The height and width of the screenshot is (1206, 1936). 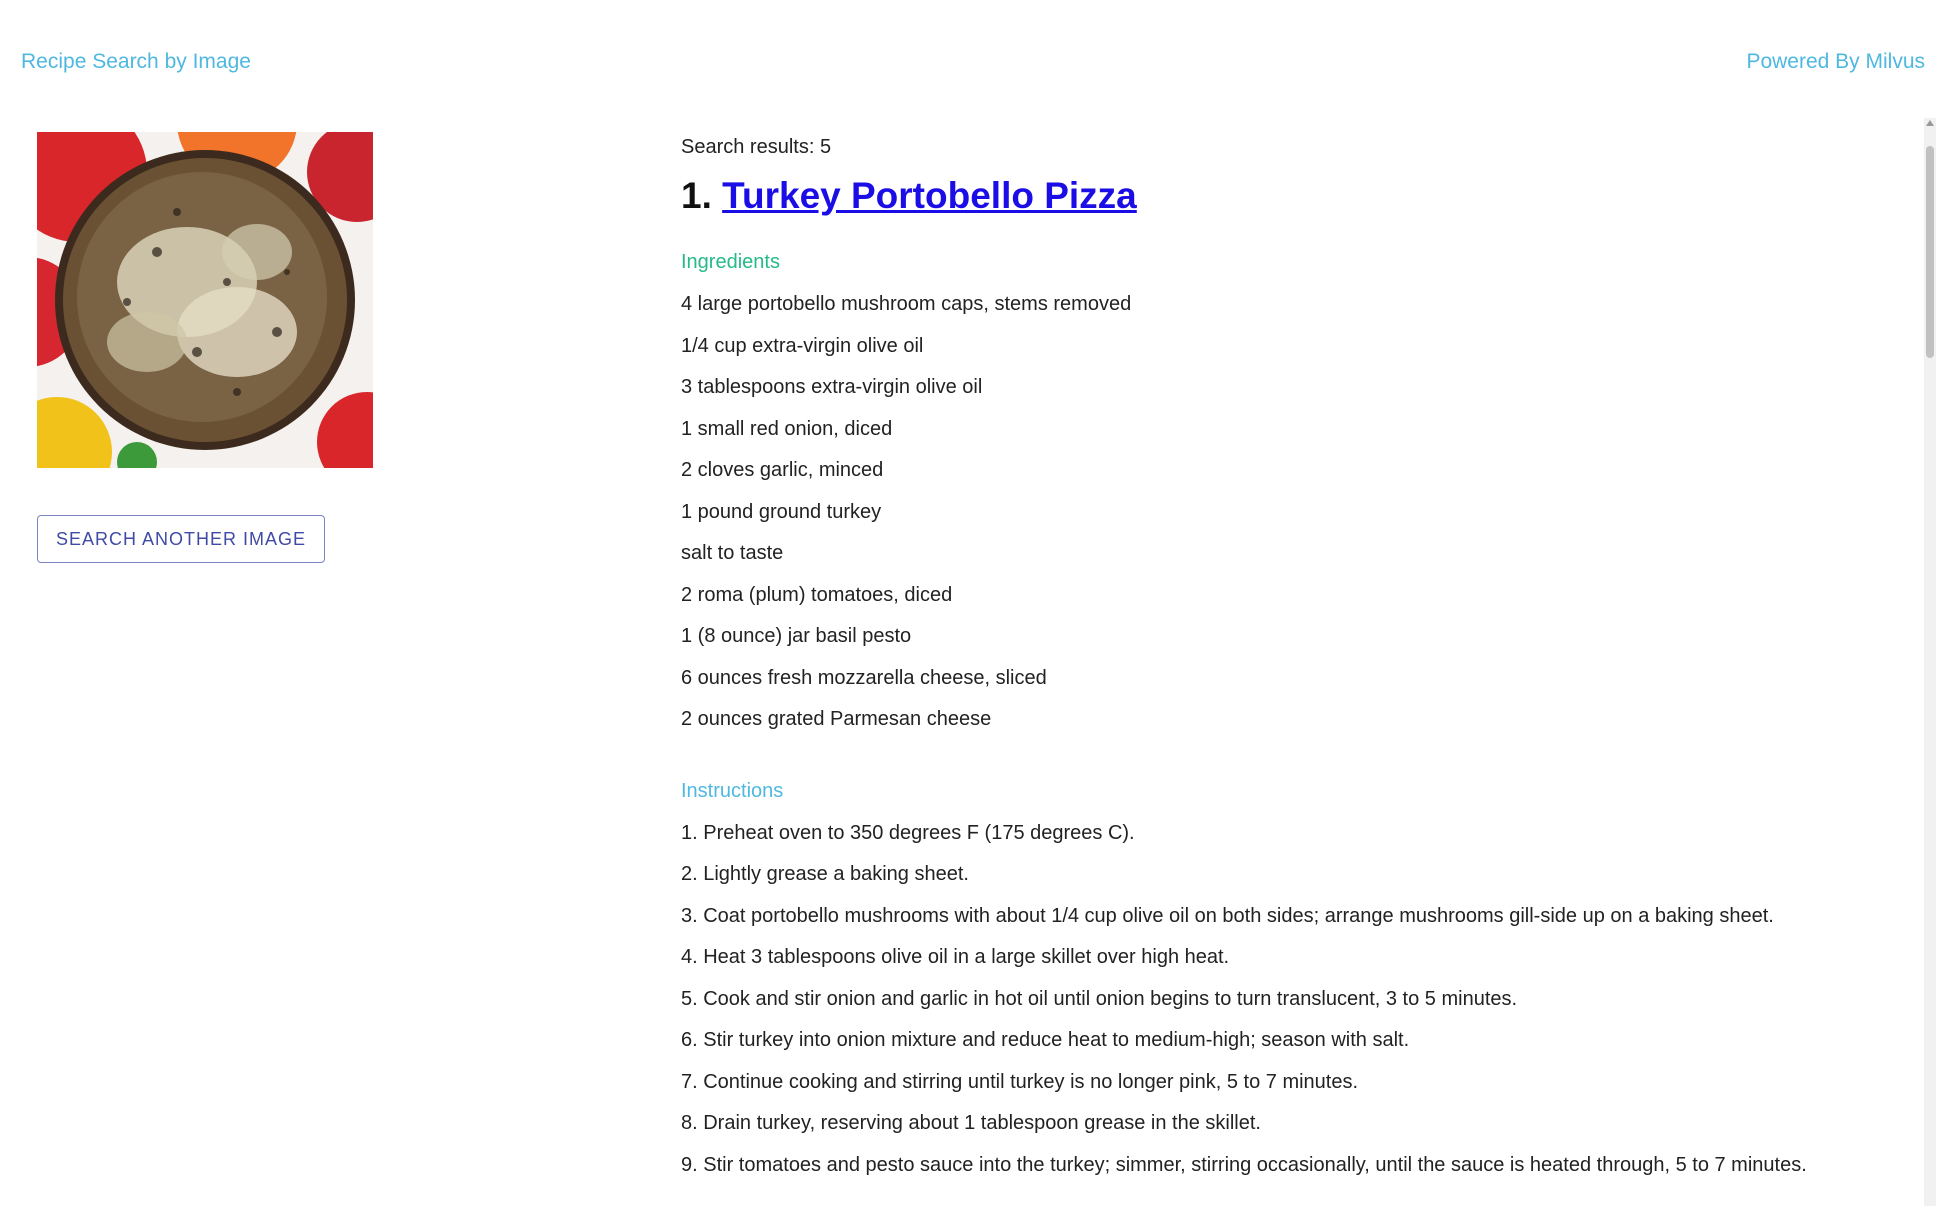 What do you see at coordinates (802, 345) in the screenshot?
I see `ingredient-item: 1/4 cup extra-virgin olive oil` at bounding box center [802, 345].